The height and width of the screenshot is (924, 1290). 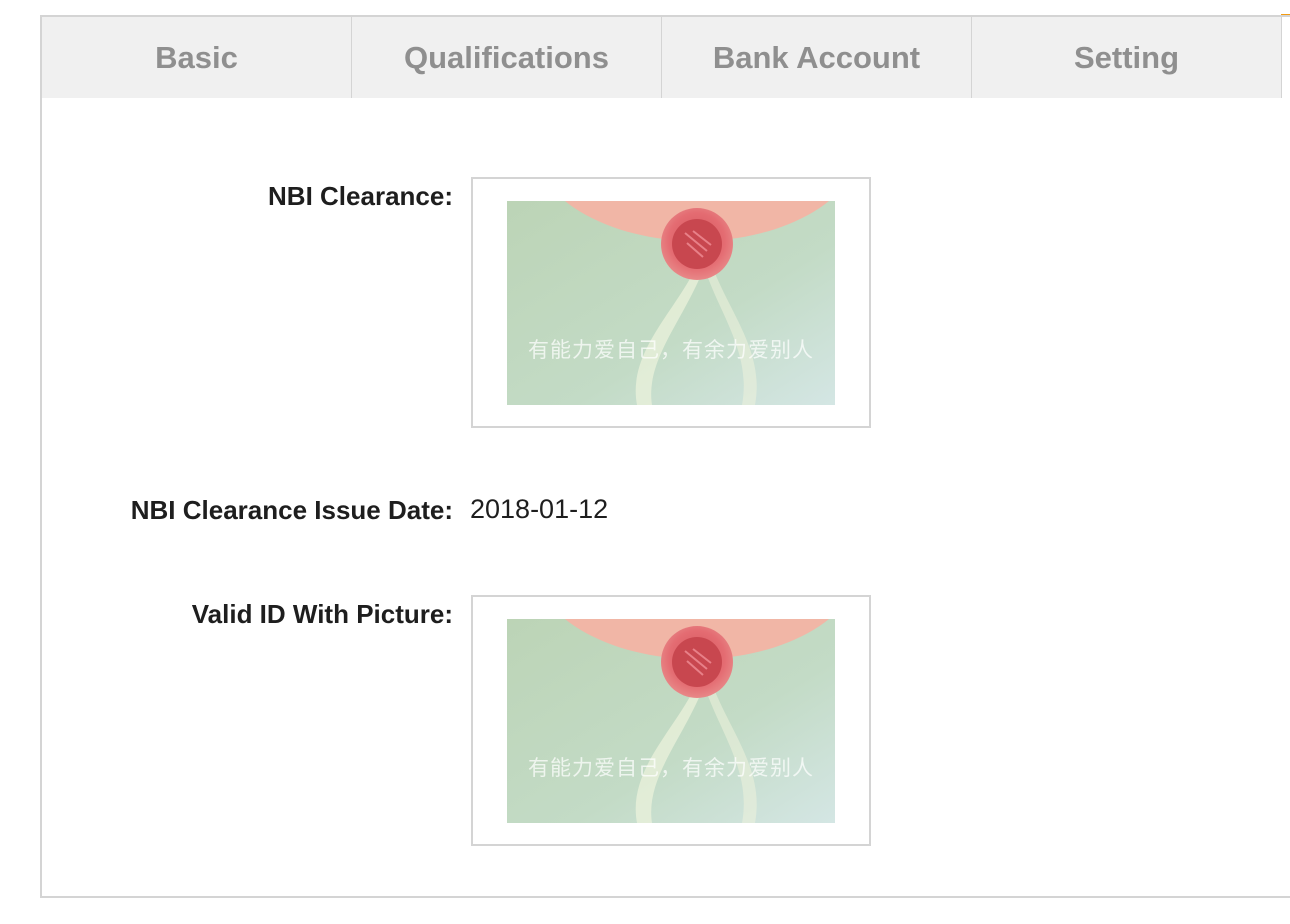 I want to click on nbi-clearance-image: 有能力爱自己，有余力爱别人, so click(x=671, y=302).